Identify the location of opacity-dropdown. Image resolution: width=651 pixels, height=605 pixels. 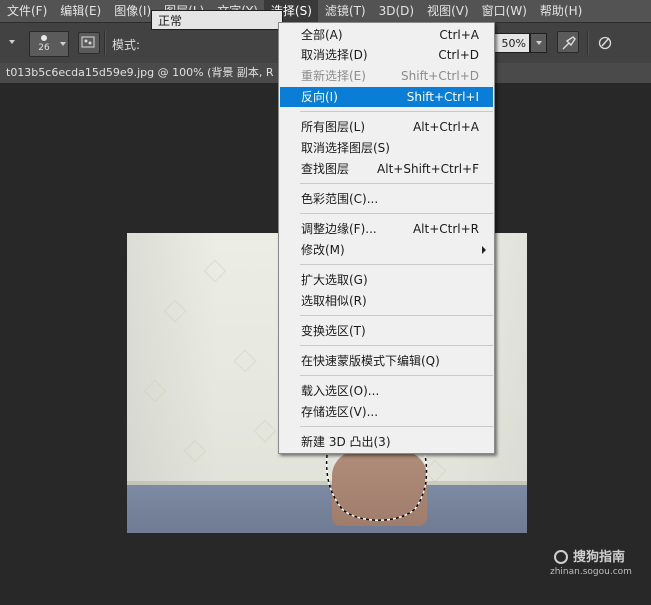
(538, 43).